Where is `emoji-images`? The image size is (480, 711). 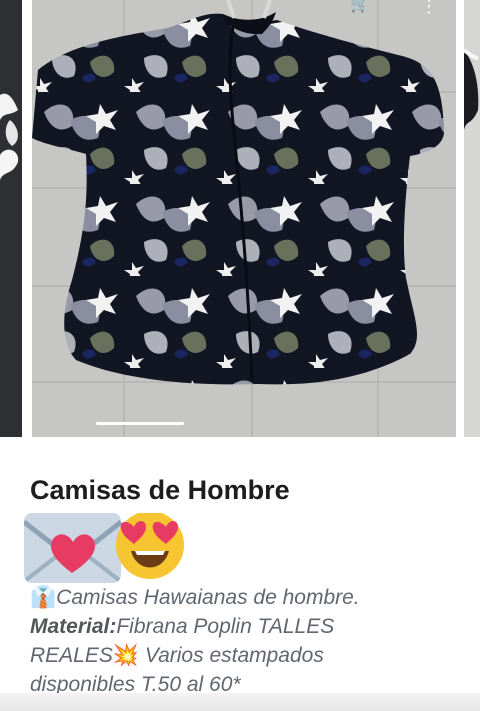
emoji-images is located at coordinates (103, 547).